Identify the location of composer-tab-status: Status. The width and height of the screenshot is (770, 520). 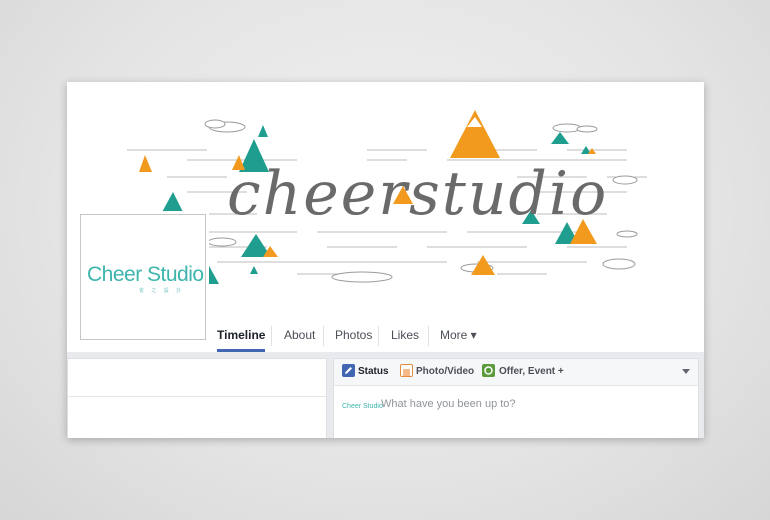
(373, 371).